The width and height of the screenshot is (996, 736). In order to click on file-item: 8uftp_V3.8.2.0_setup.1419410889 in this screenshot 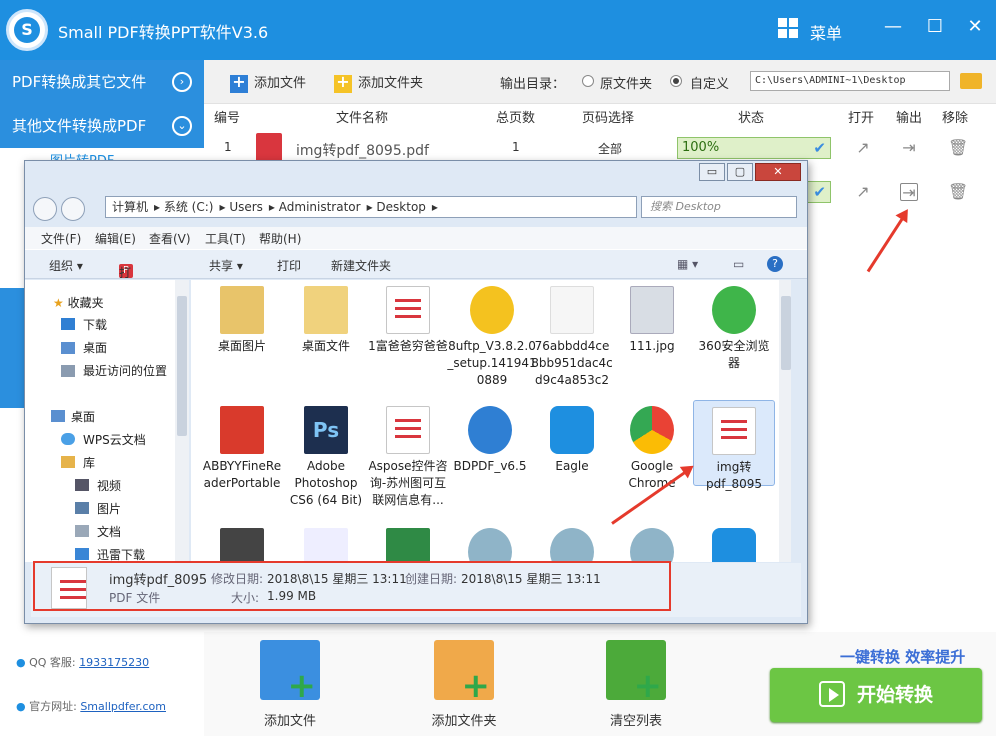, I will do `click(492, 337)`.